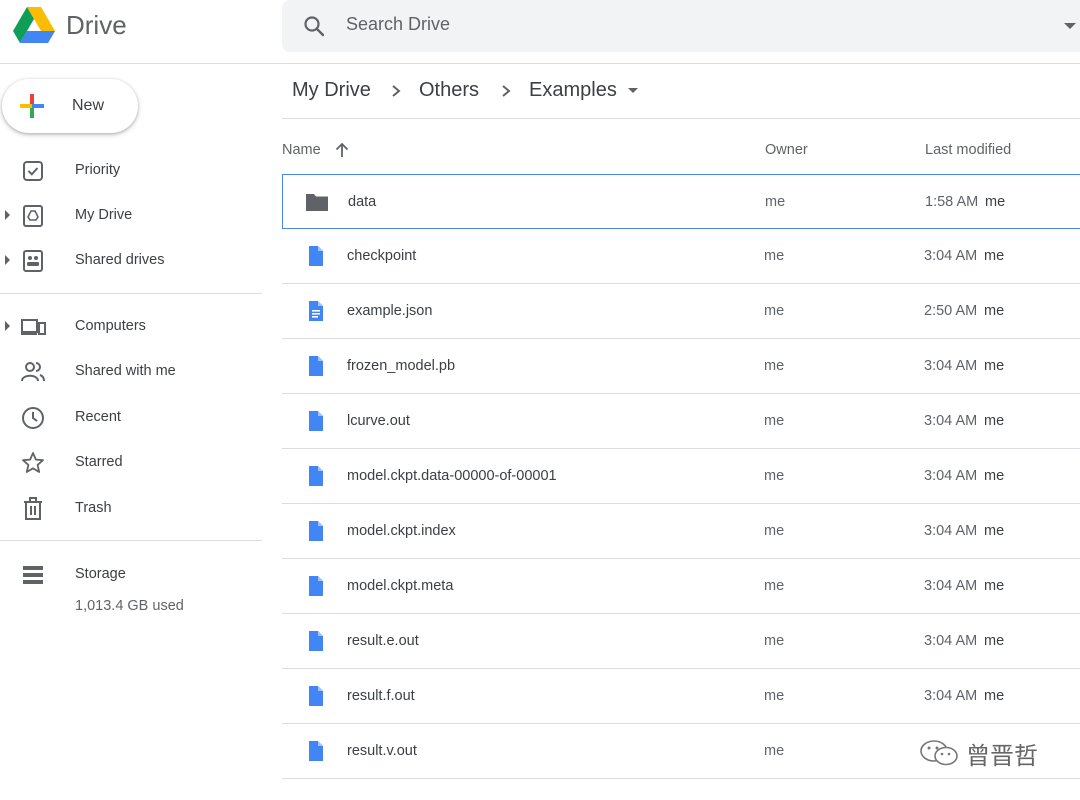  What do you see at coordinates (120, 260) in the screenshot?
I see `sidebar-item-label: Shared drives` at bounding box center [120, 260].